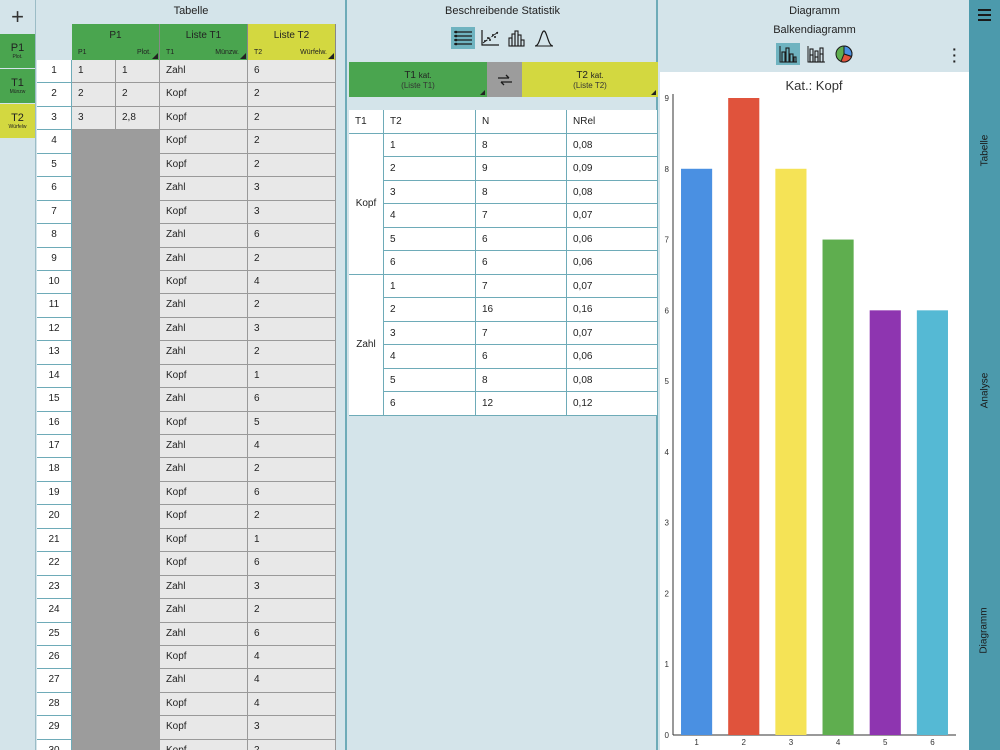  Describe the element at coordinates (94, 118) in the screenshot. I see `cell-p1-x: 3` at that location.